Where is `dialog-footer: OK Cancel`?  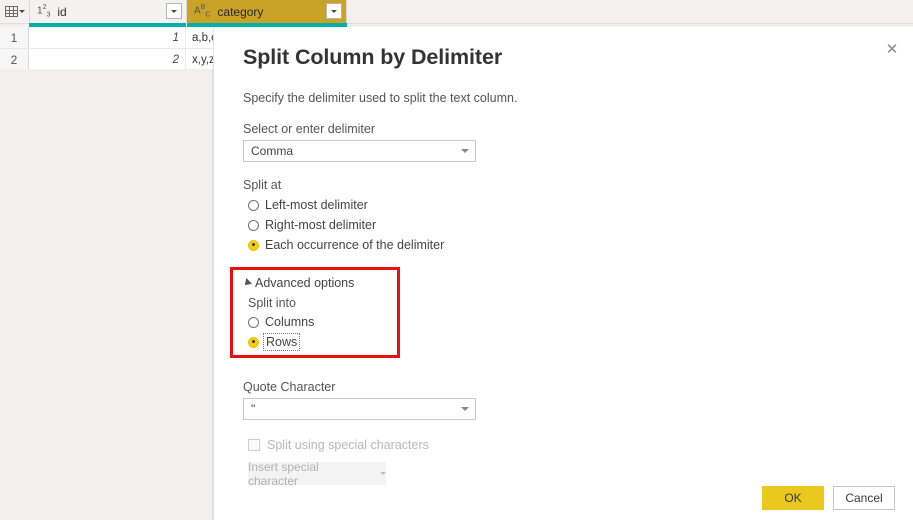 dialog-footer: OK Cancel is located at coordinates (828, 498).